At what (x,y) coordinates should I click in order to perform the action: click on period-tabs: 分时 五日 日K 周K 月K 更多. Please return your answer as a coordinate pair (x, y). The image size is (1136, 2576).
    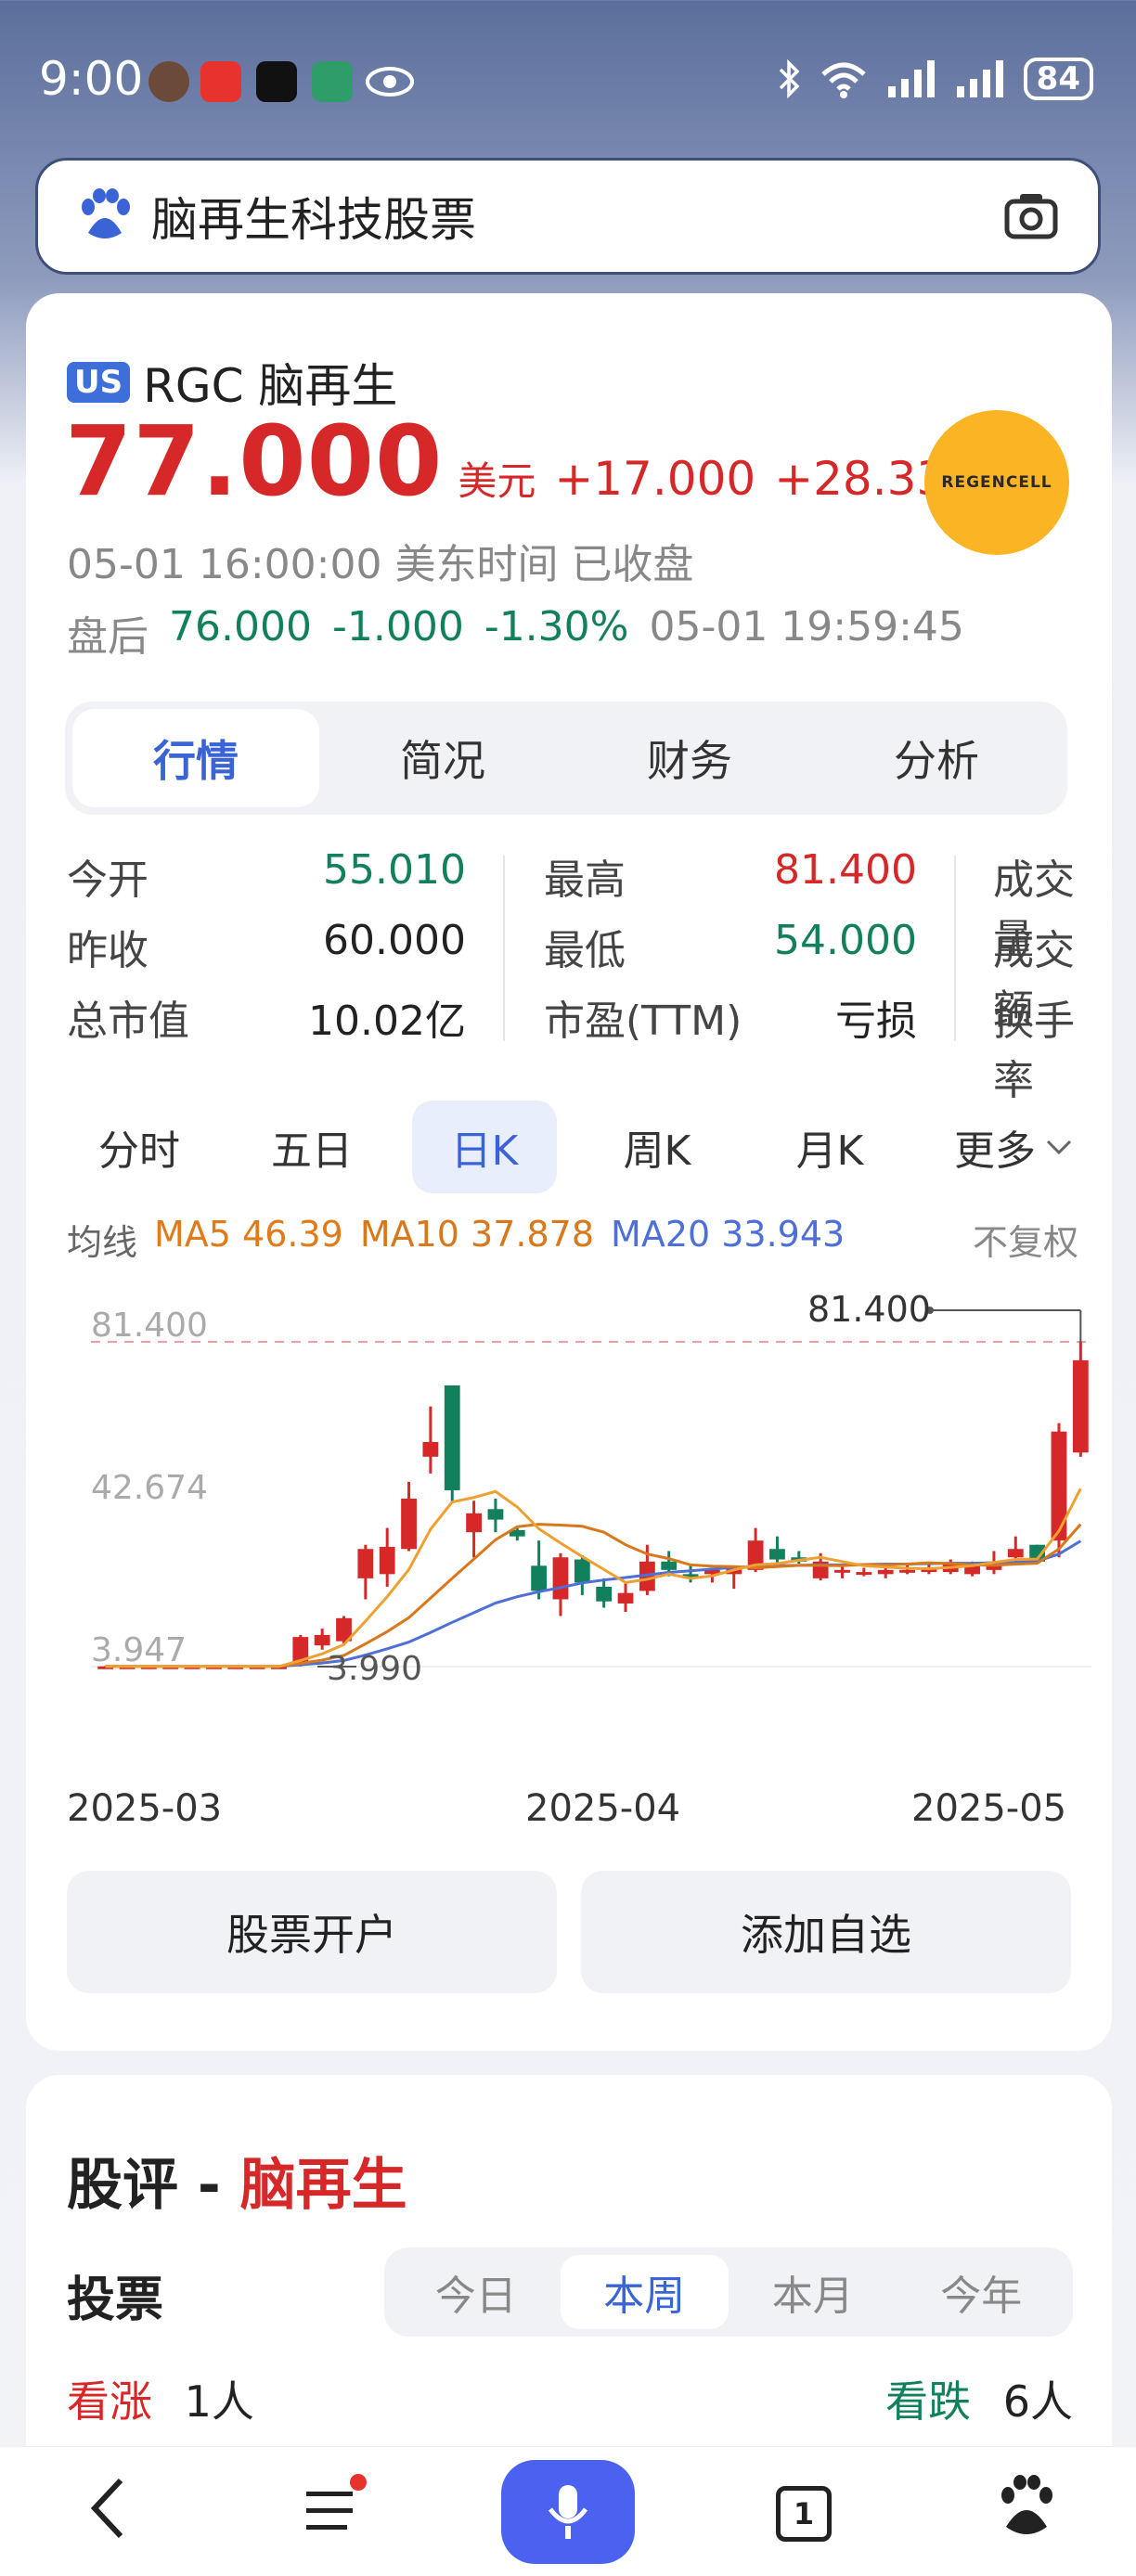
    Looking at the image, I should click on (577, 1147).